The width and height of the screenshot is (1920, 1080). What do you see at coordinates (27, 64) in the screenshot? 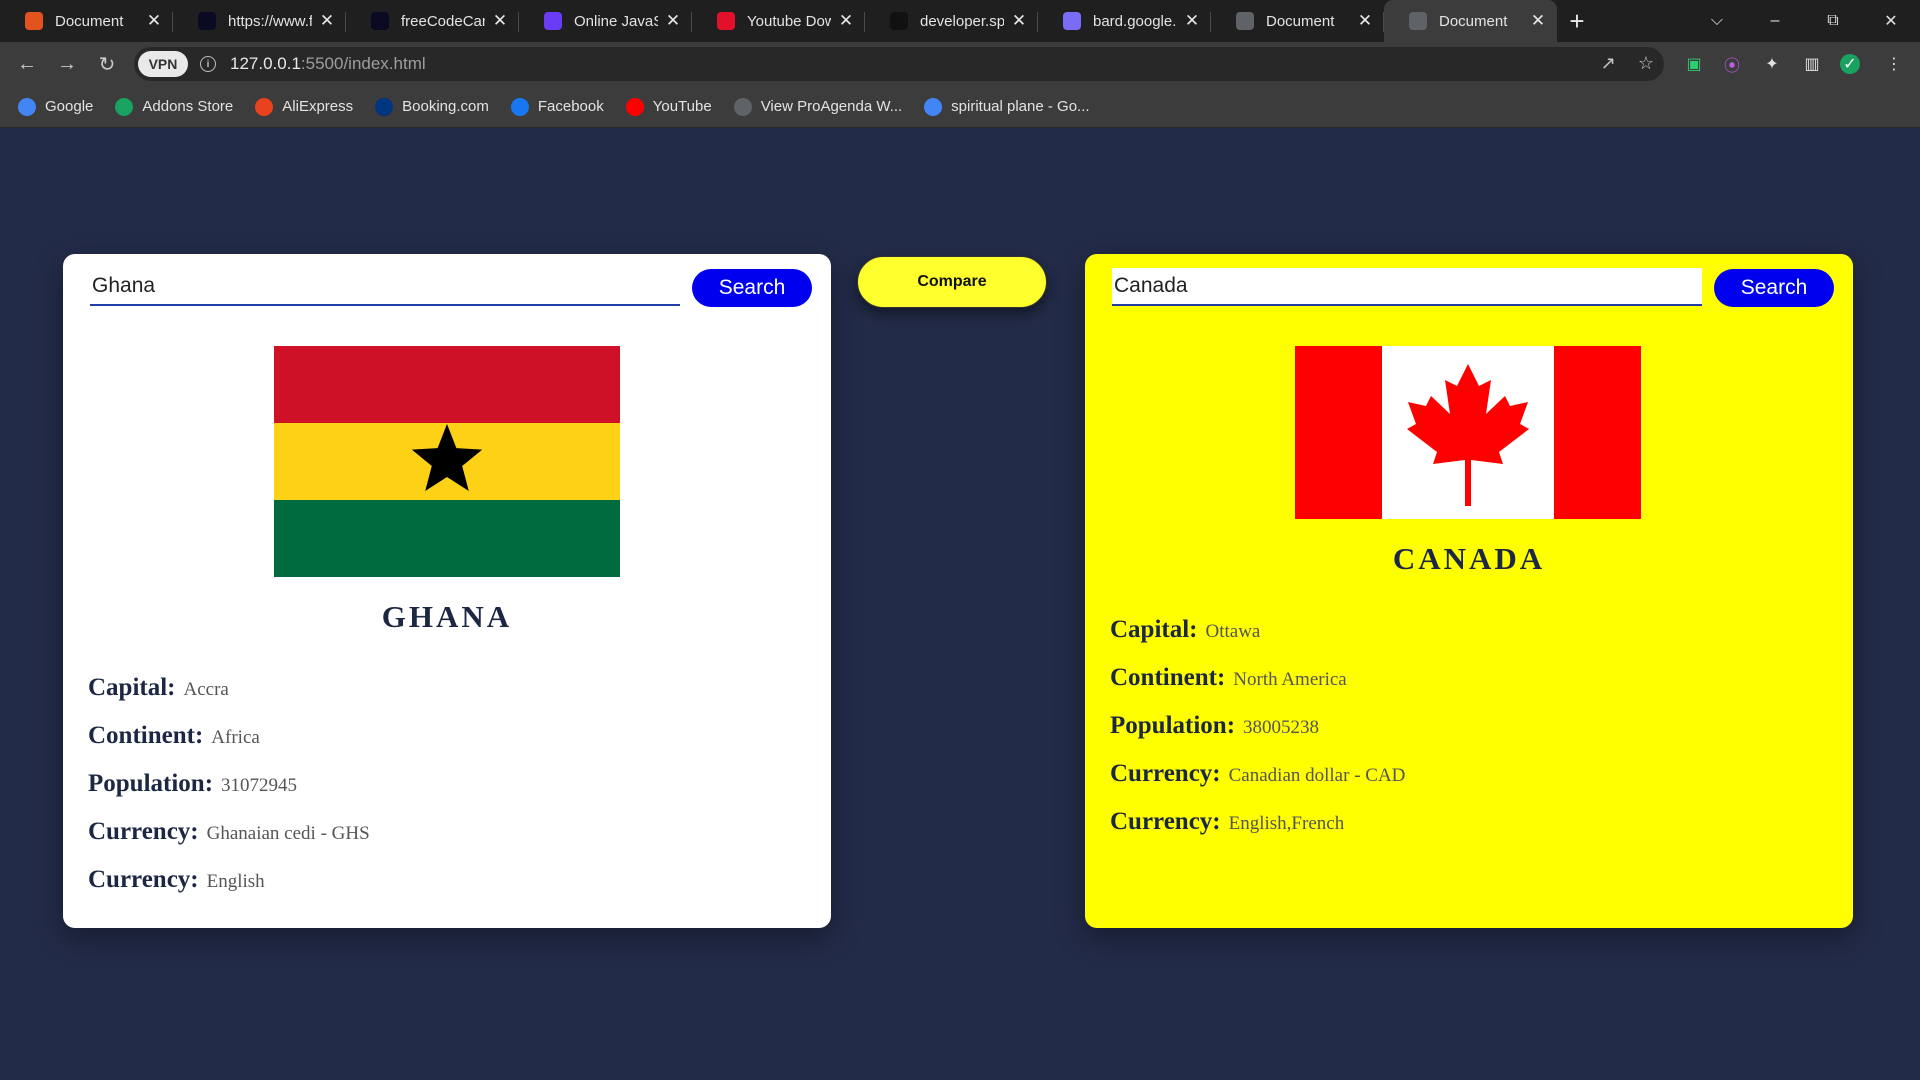
I see `back-icon: ←` at bounding box center [27, 64].